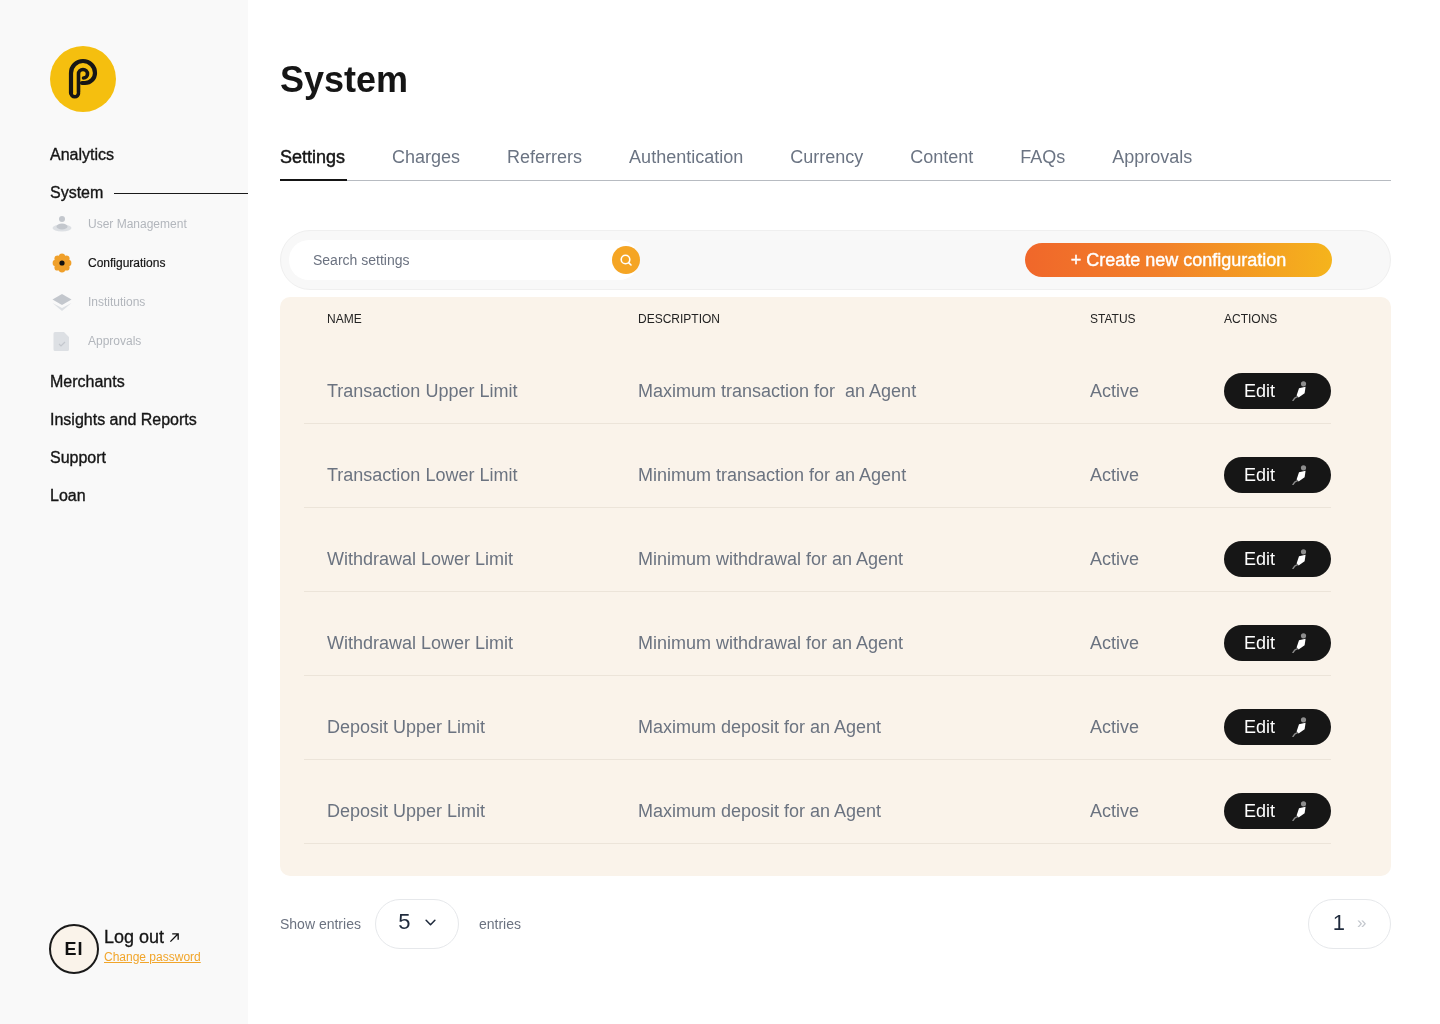  Describe the element at coordinates (423, 391) in the screenshot. I see `table-cell-text: Transaction Upper Limit` at that location.